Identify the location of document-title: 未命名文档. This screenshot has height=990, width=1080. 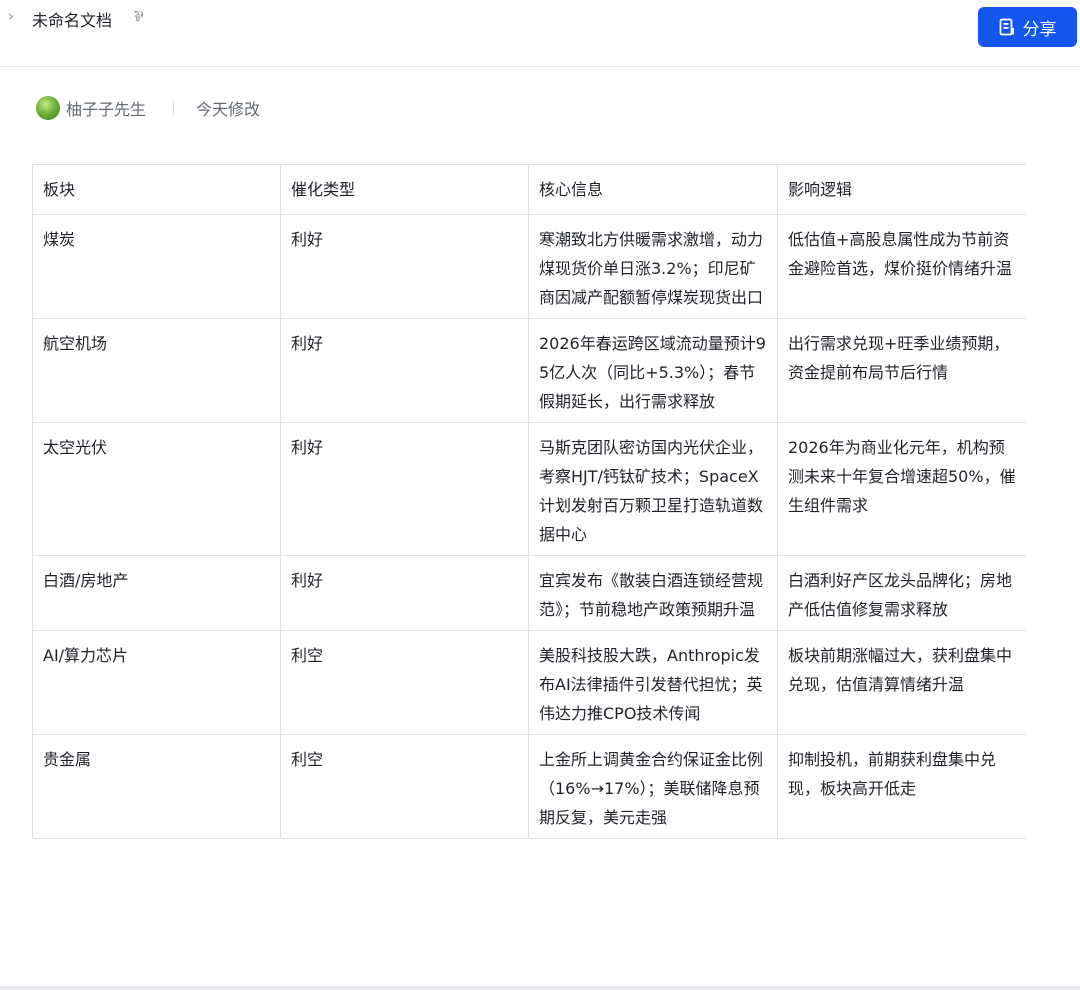
(72, 19).